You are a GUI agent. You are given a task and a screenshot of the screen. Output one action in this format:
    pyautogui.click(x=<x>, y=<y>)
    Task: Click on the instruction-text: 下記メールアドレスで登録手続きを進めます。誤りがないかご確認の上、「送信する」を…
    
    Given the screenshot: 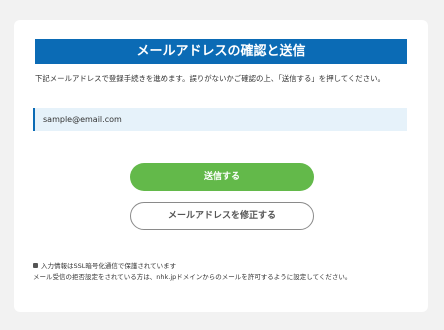 What is the action you would take?
    pyautogui.click(x=210, y=78)
    